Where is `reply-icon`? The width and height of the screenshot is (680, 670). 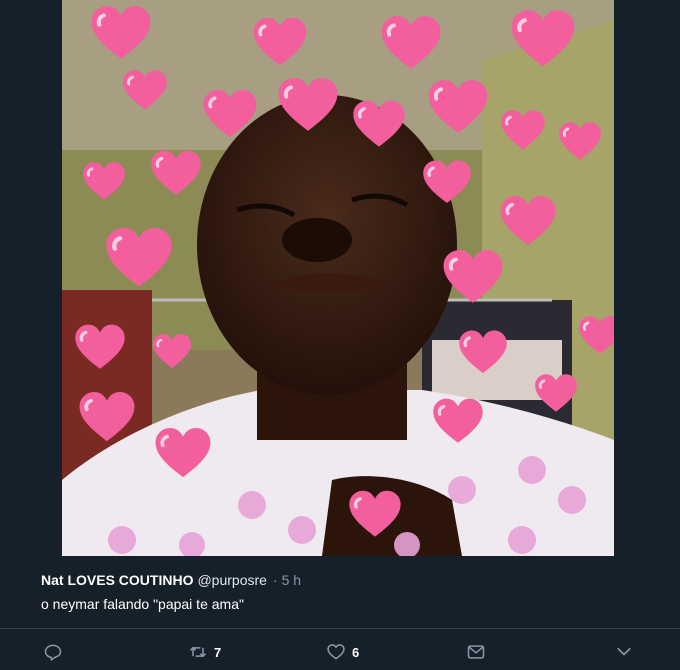
reply-icon is located at coordinates (53, 652).